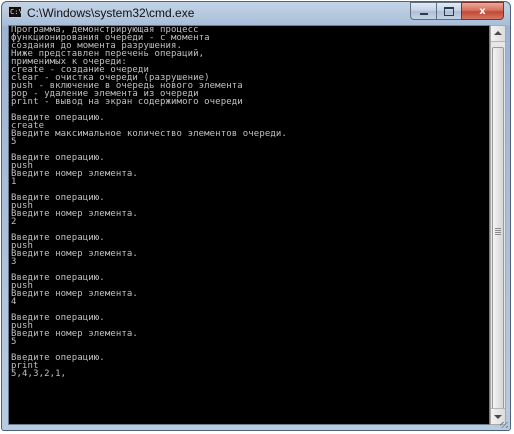 The height and width of the screenshot is (434, 514). What do you see at coordinates (14, 302) in the screenshot?
I see `console-line: 4` at bounding box center [14, 302].